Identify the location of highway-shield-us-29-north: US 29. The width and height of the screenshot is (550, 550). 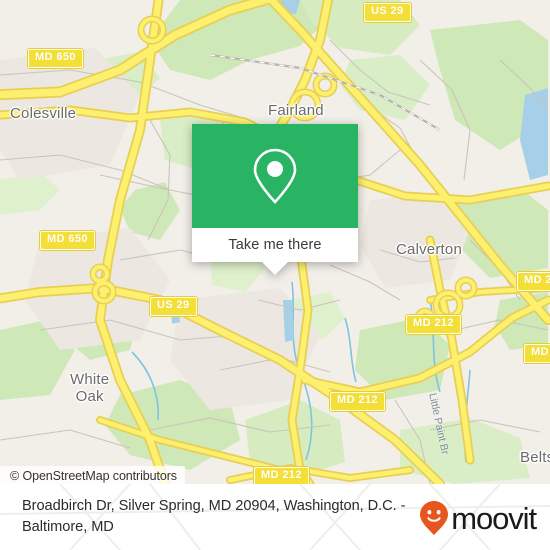
(387, 12).